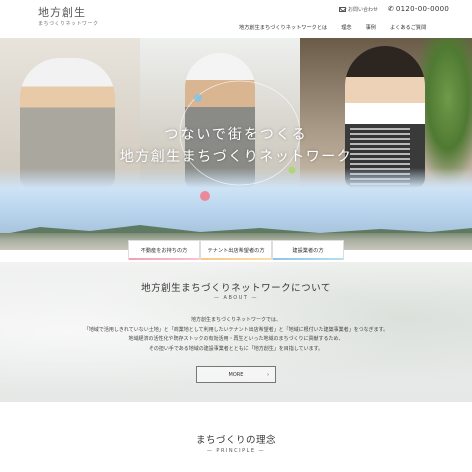 Image resolution: width=472 pixels, height=472 pixels. I want to click on logo-sub-text: まちづくりネットワーク, so click(68, 24).